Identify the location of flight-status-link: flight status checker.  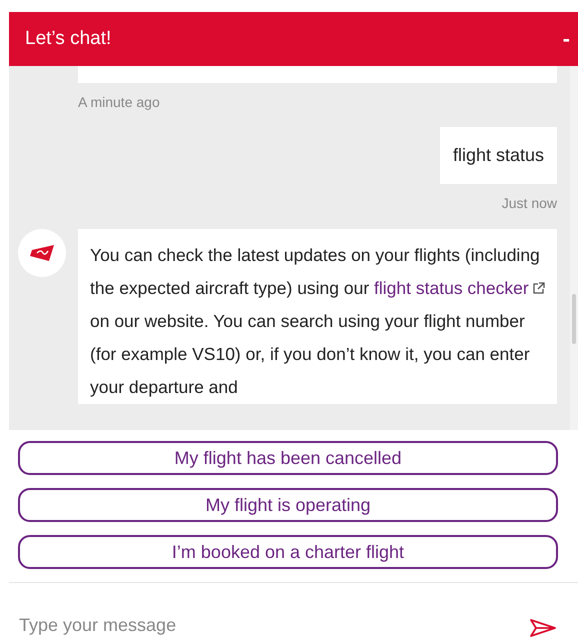
(459, 288).